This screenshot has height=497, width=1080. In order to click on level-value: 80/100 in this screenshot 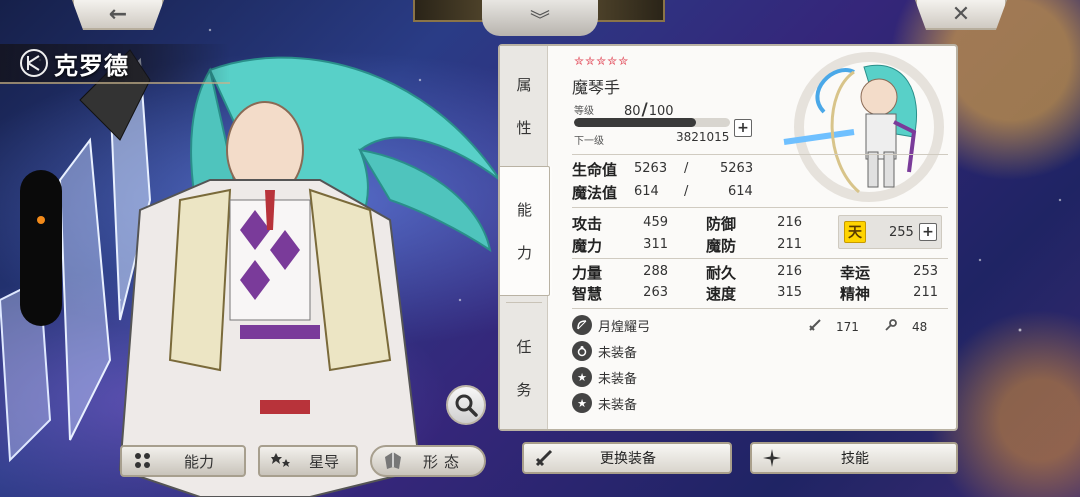, I will do `click(649, 110)`.